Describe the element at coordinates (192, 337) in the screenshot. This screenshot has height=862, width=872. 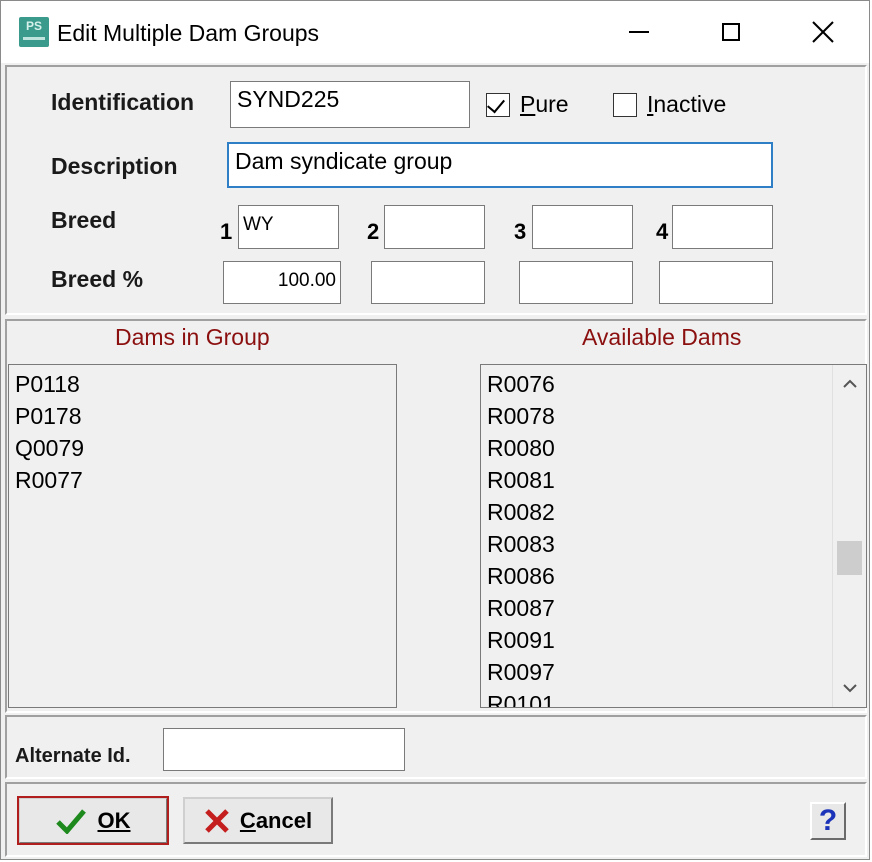
I see `dams-in-group-title: Dams in Group` at that location.